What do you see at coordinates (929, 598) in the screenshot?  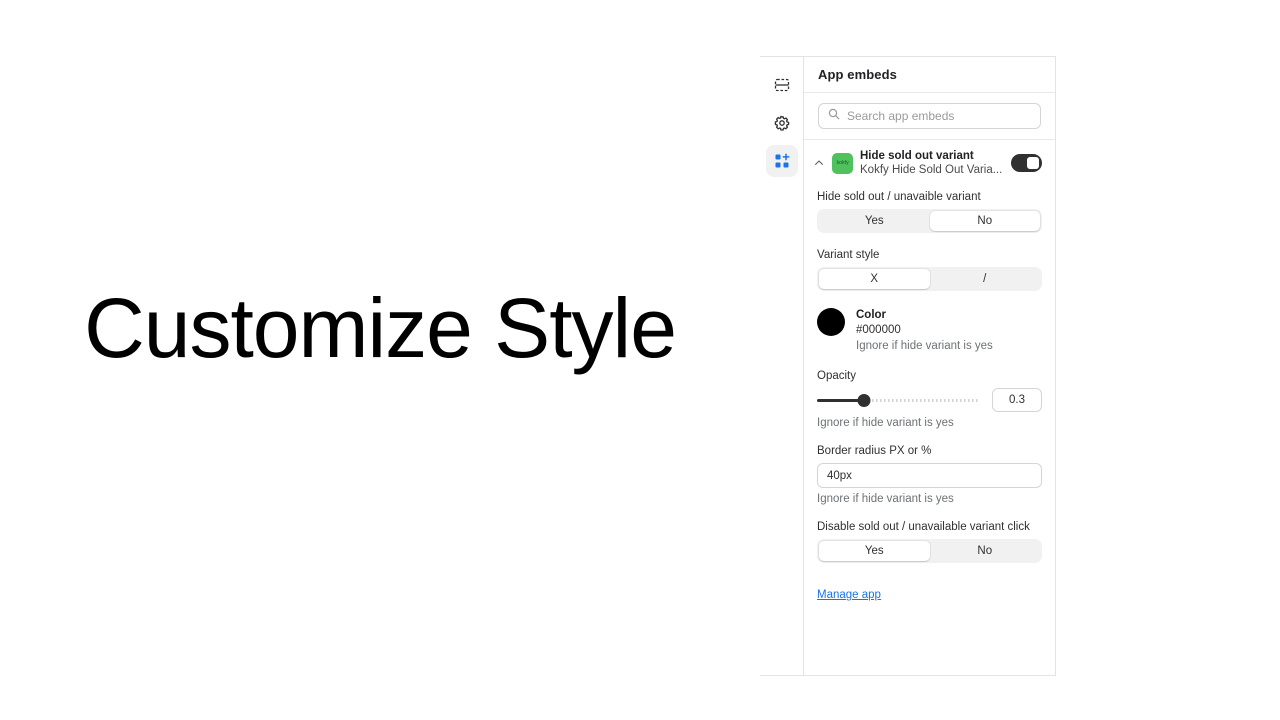 I see `manage-app-row: Manage app` at bounding box center [929, 598].